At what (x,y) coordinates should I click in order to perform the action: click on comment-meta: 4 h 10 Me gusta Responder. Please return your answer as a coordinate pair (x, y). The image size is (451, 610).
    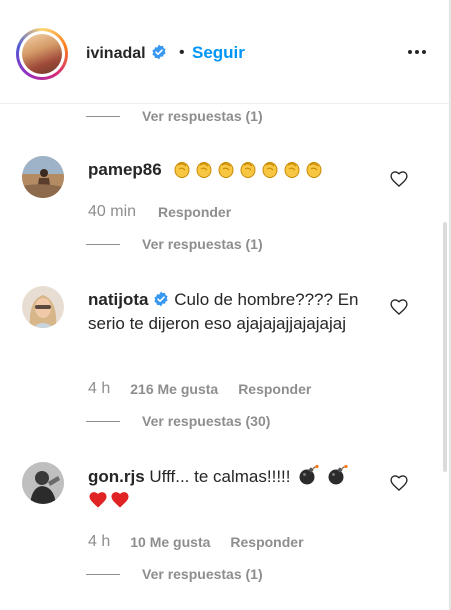
    Looking at the image, I should click on (196, 542).